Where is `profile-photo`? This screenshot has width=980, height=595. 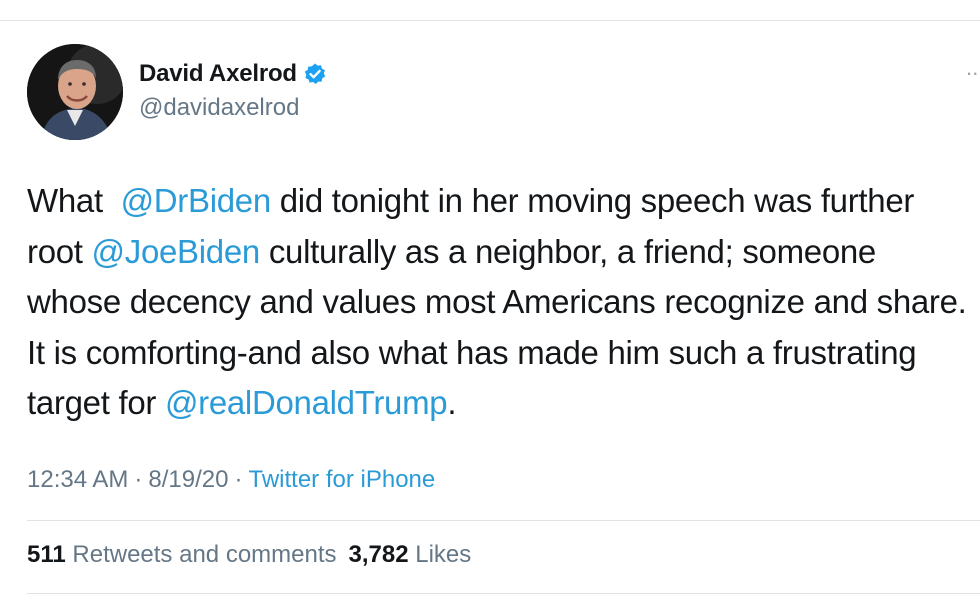
profile-photo is located at coordinates (75, 92).